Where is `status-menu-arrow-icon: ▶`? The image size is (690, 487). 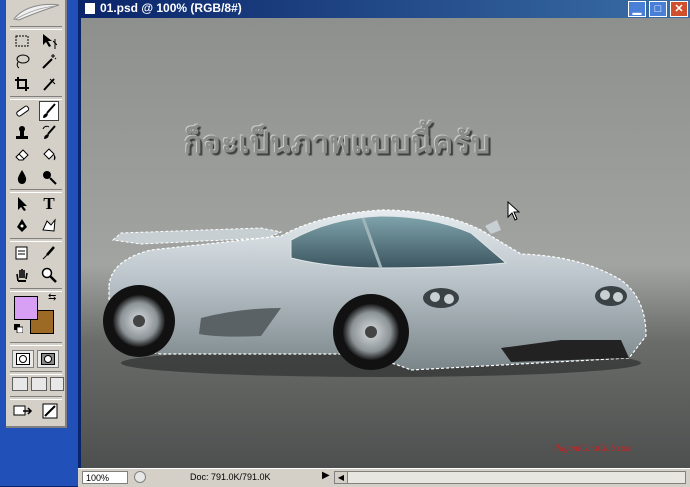
status-menu-arrow-icon: ▶ is located at coordinates (326, 475).